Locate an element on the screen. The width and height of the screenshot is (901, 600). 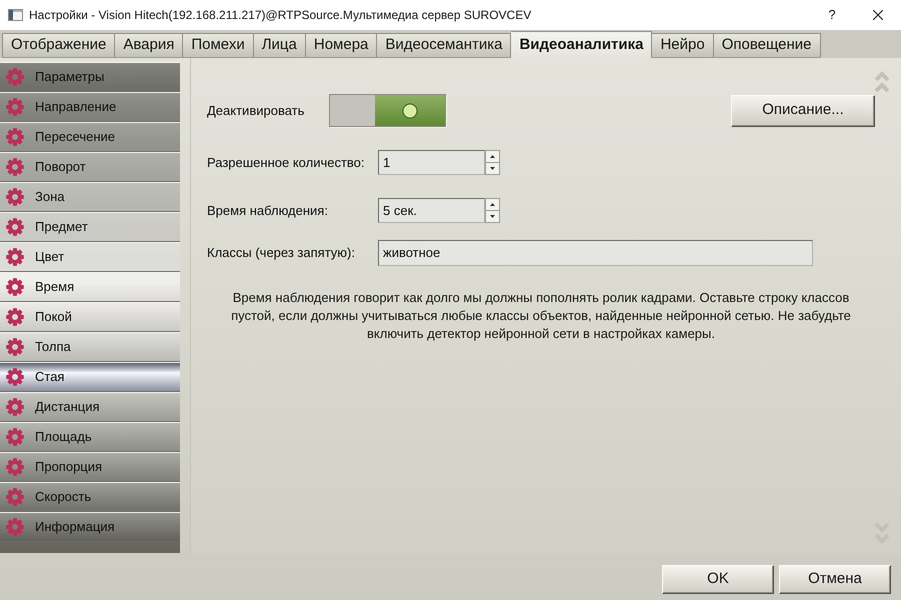
tab: Видеосемантика is located at coordinates (444, 45).